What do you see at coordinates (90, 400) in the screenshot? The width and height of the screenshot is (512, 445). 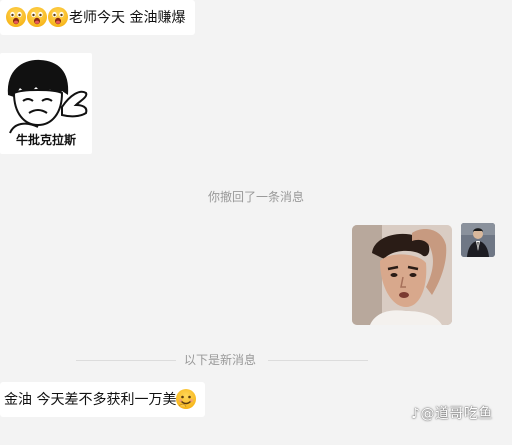 I see `message-text: 金油 今天差不多获利一万美` at bounding box center [90, 400].